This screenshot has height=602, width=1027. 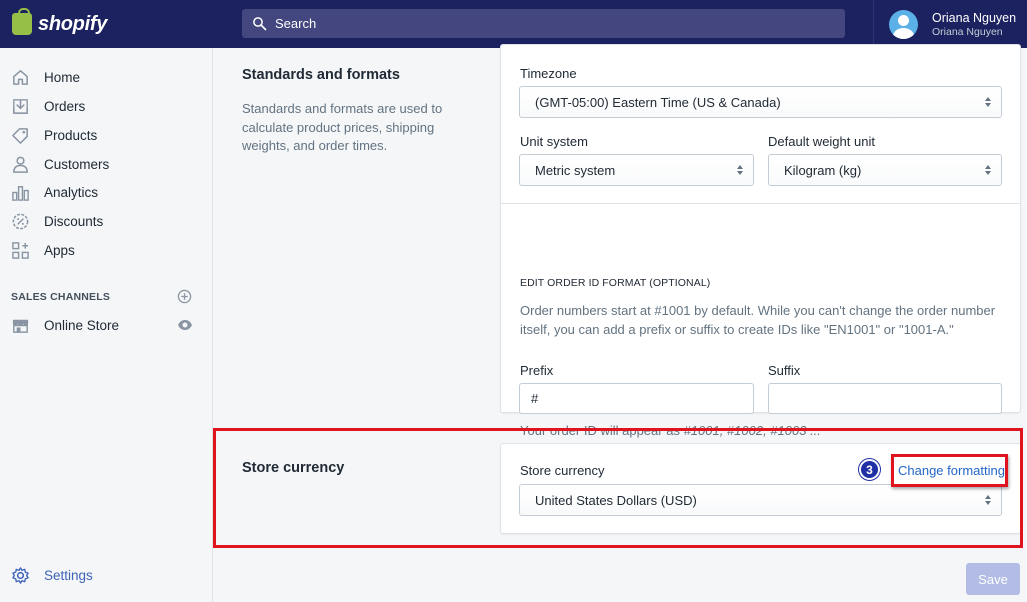 What do you see at coordinates (537, 370) in the screenshot?
I see `prefix-label: Prefix` at bounding box center [537, 370].